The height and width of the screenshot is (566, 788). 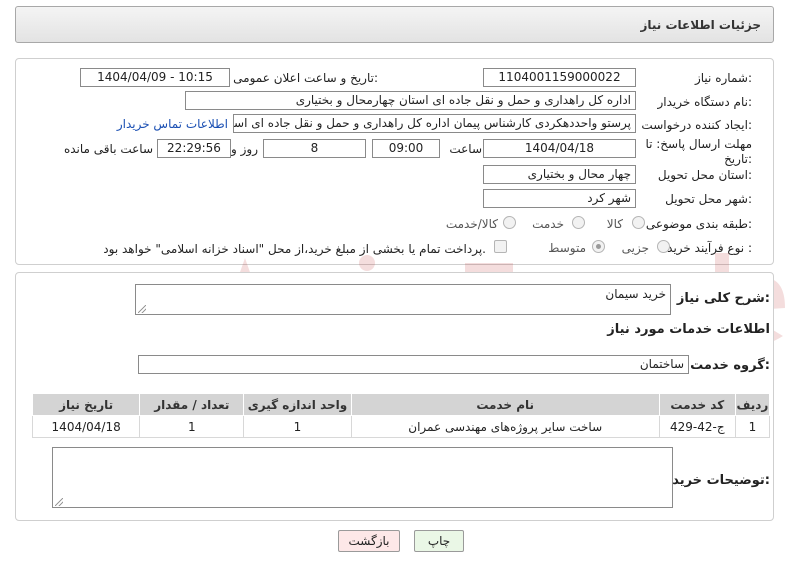 What do you see at coordinates (548, 224) in the screenshot?
I see `category-service-label: خدمت` at bounding box center [548, 224].